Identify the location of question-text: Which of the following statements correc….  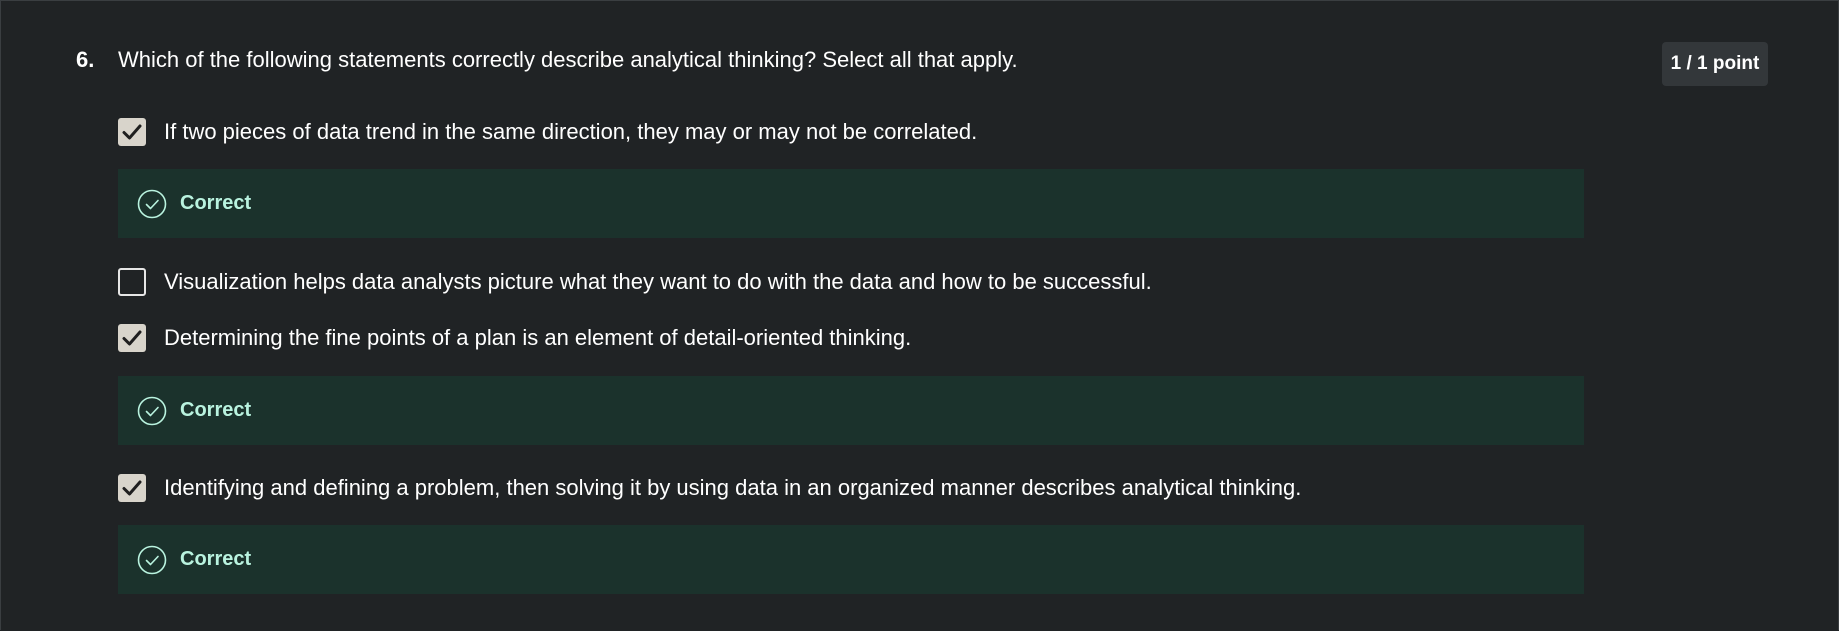
(568, 59).